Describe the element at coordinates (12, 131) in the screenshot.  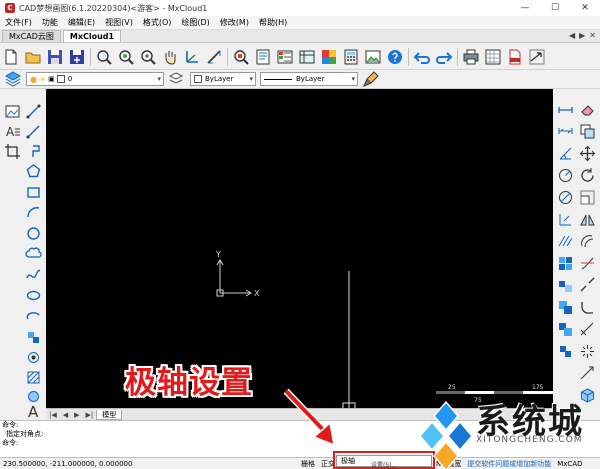
I see `tool-mtext: A` at that location.